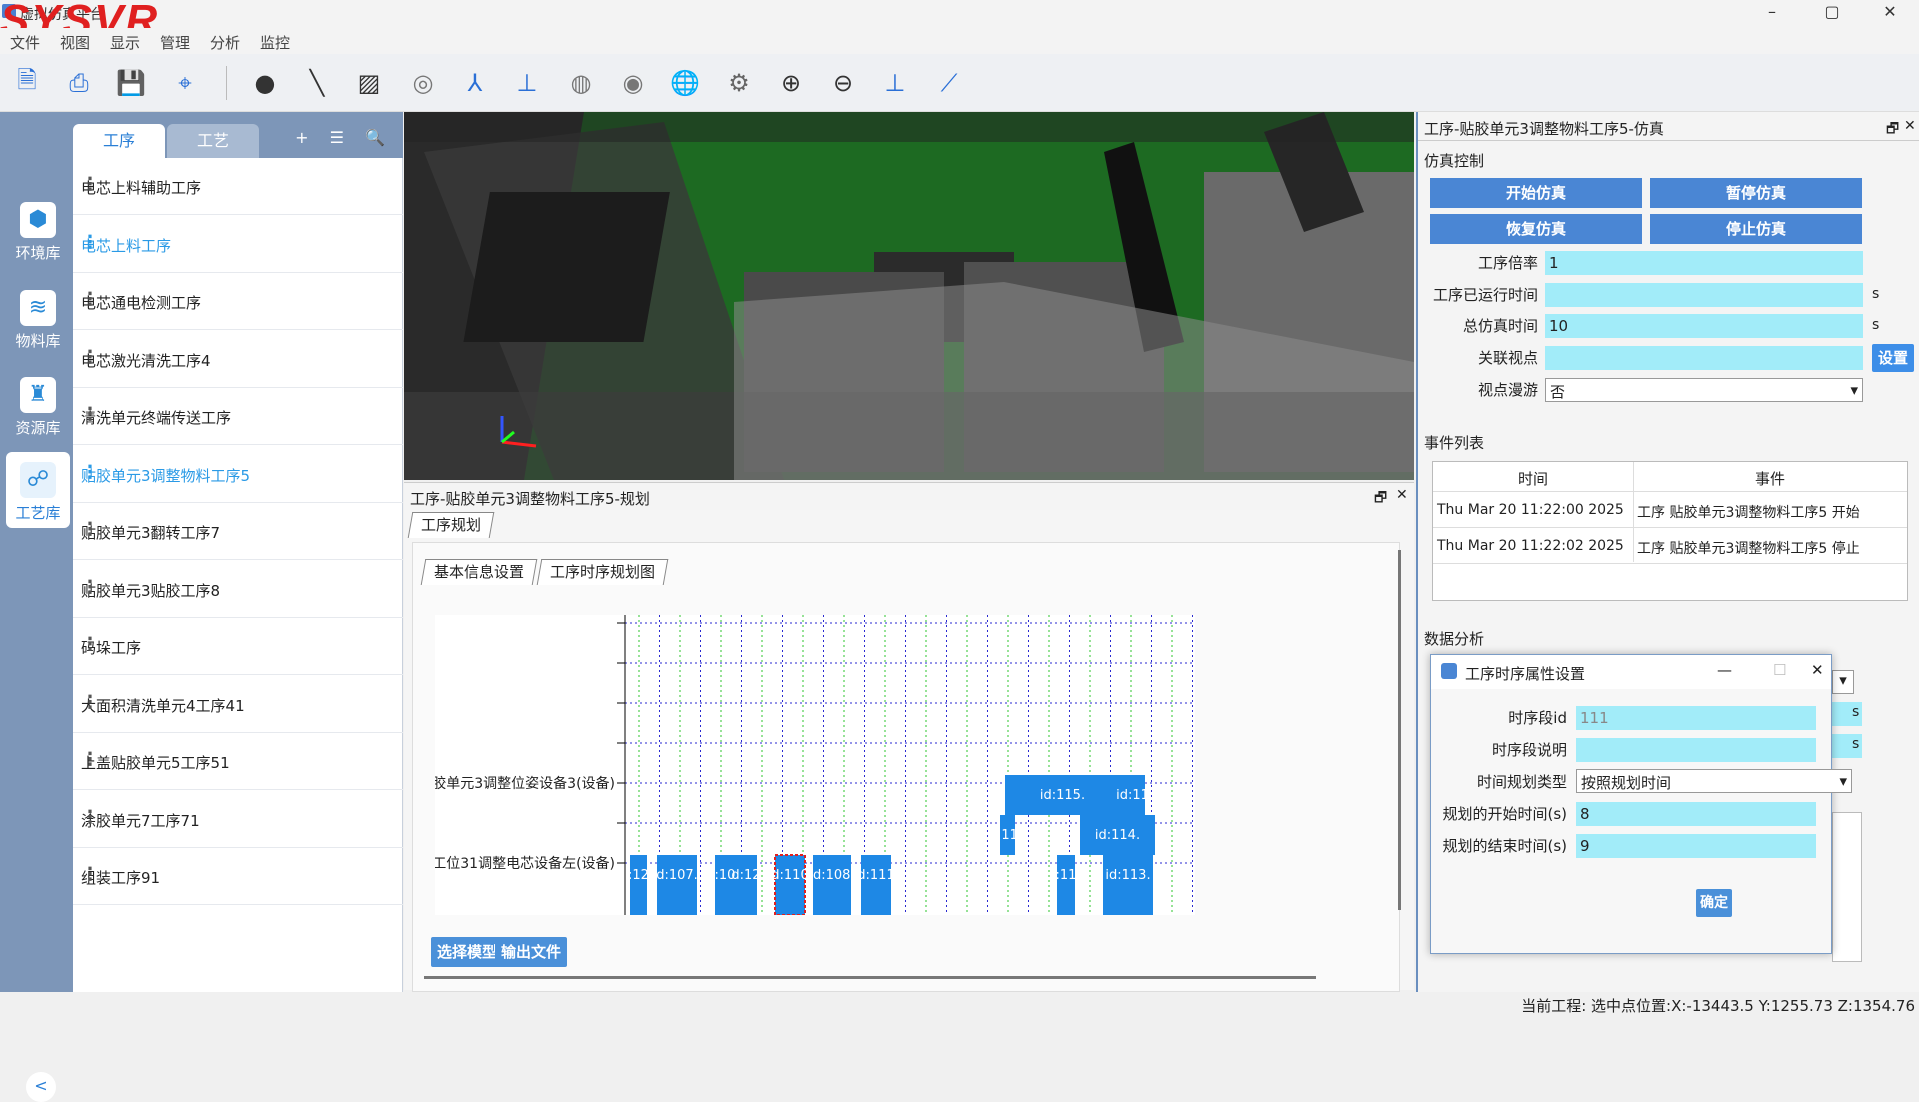  I want to click on tab-timing-chart: 工序时序规划图, so click(602, 572).